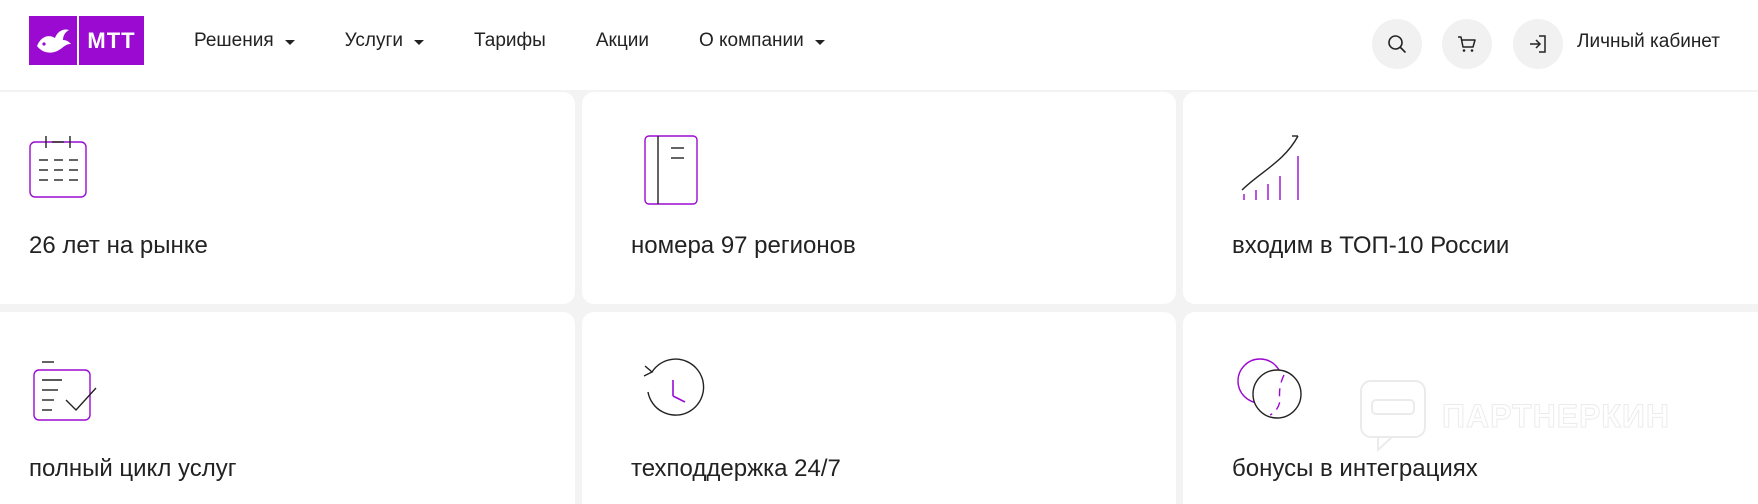 This screenshot has width=1758, height=504. I want to click on nav-item-services: Услуги, so click(384, 41).